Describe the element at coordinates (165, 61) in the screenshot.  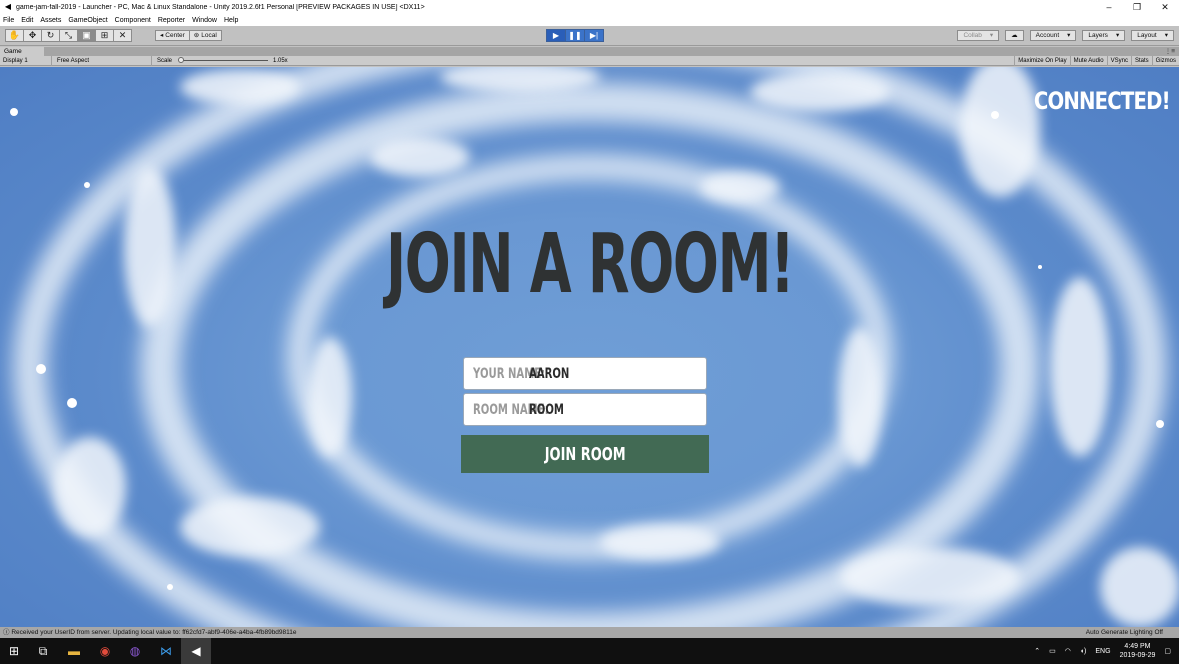
I see `scale-label: Scale` at that location.